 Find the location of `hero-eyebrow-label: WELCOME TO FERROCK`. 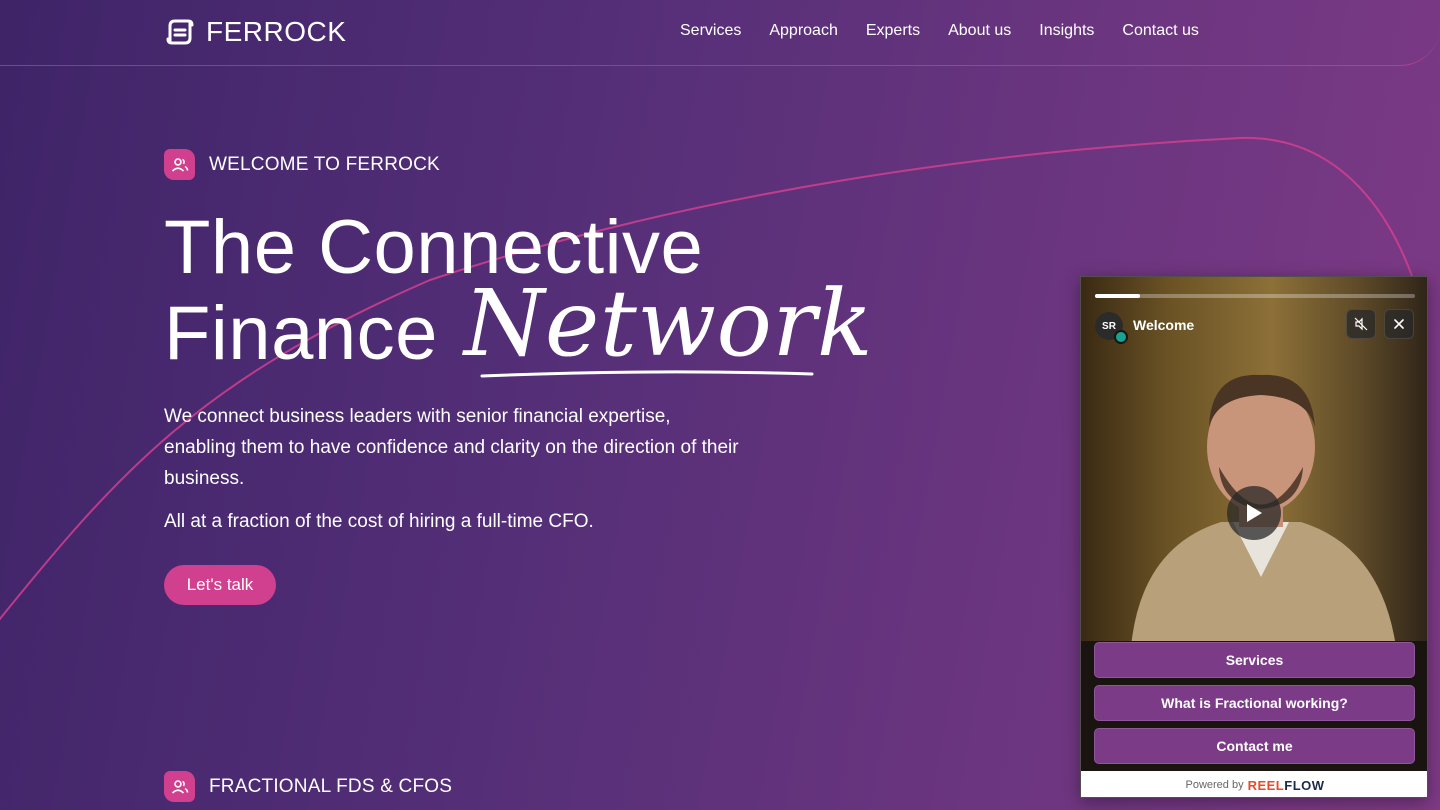

hero-eyebrow-label: WELCOME TO FERROCK is located at coordinates (324, 164).